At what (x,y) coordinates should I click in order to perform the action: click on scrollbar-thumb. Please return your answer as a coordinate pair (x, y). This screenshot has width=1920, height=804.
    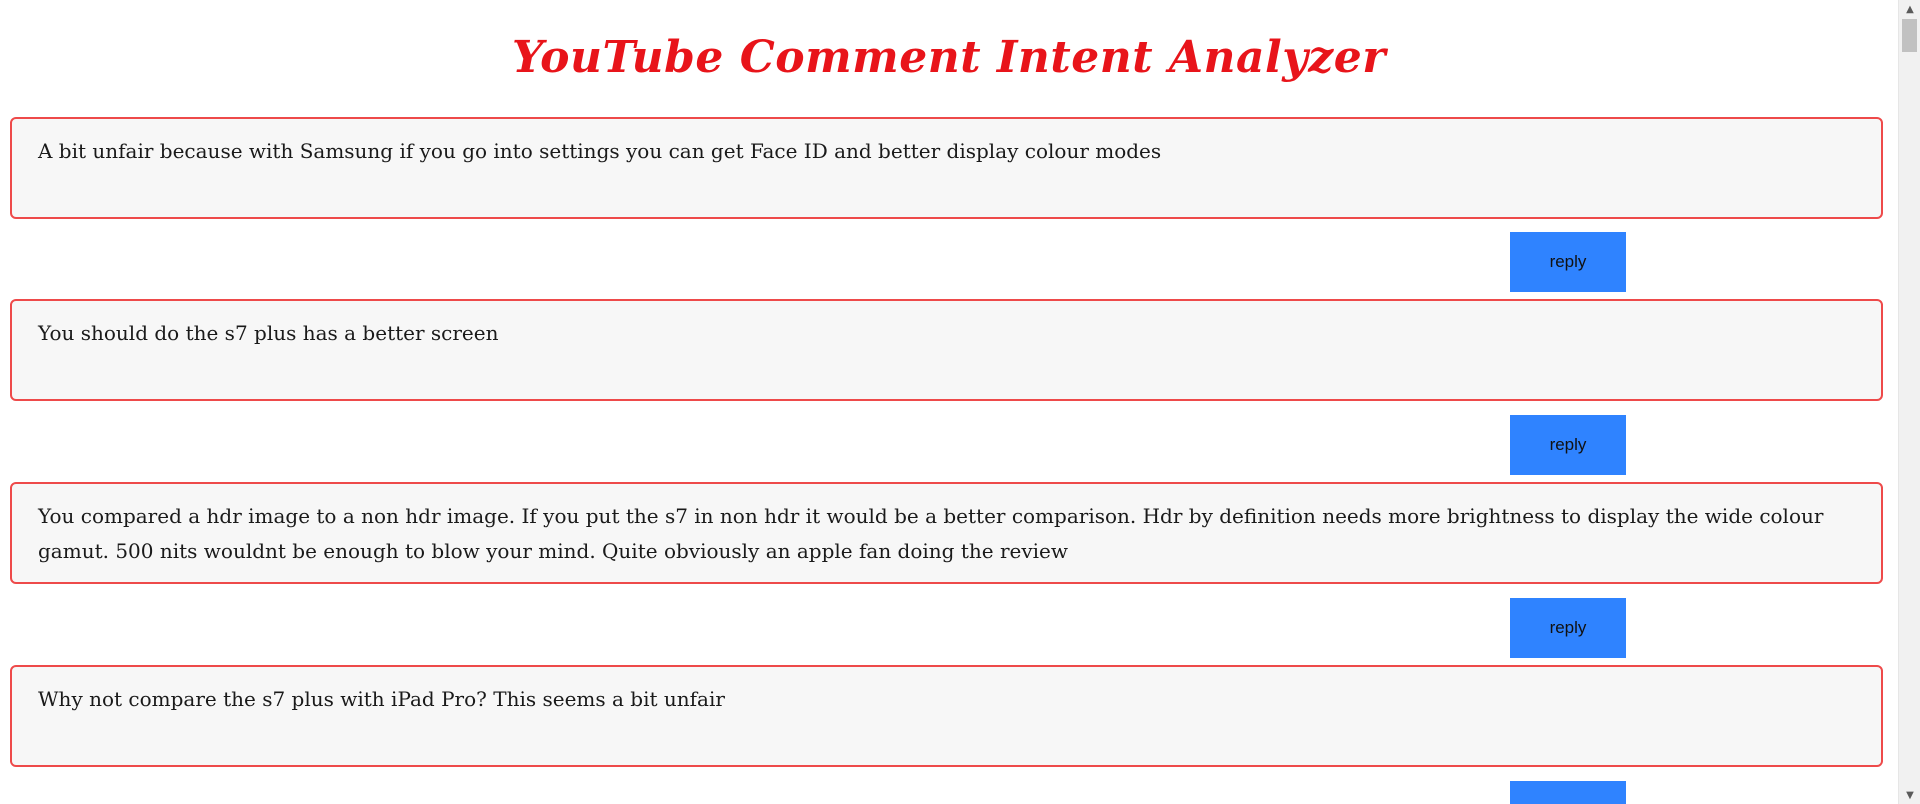
    Looking at the image, I should click on (1909, 35).